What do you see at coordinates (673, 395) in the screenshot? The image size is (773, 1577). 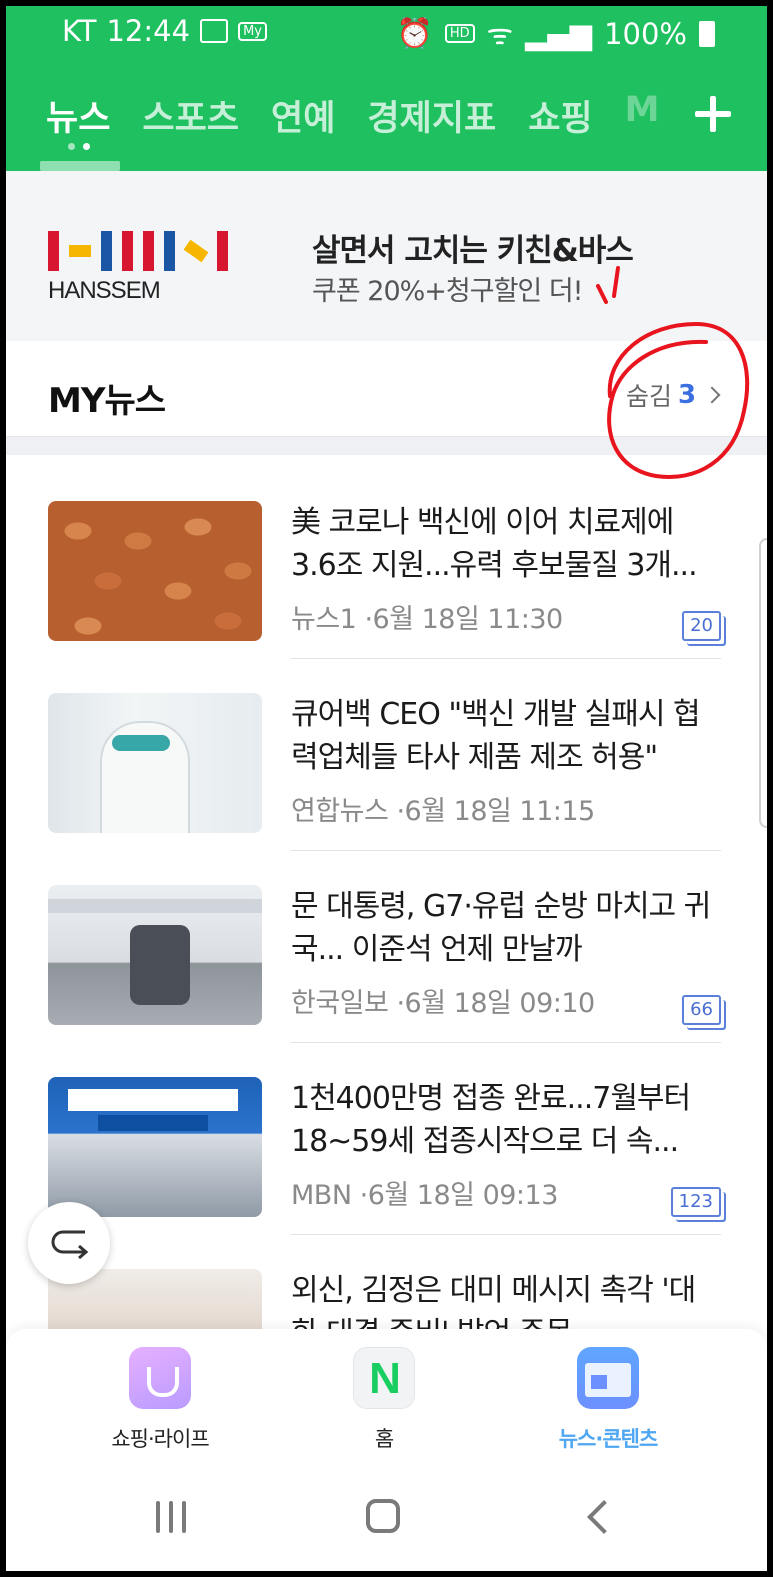 I see `hidden-news-button: 숨김 3` at bounding box center [673, 395].